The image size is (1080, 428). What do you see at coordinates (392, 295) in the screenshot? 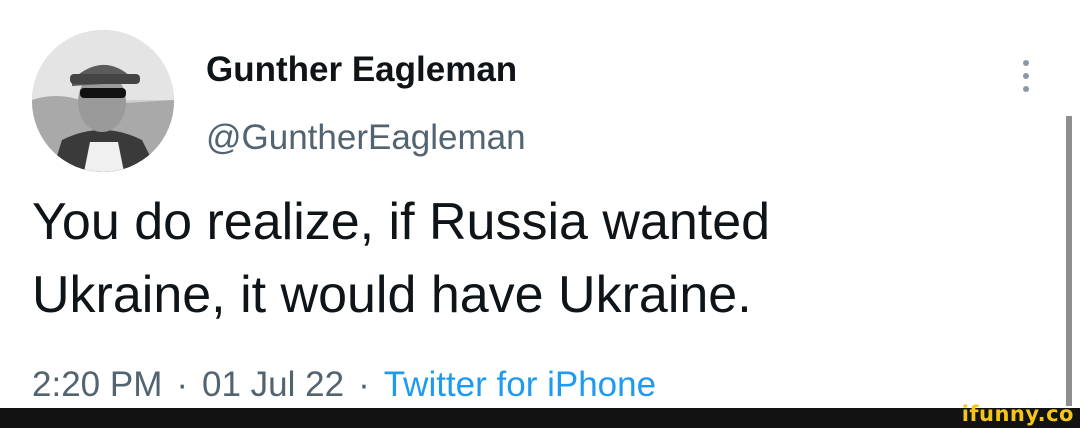
I see `tweet-text-line: Ukraine, it would have Ukraine.` at bounding box center [392, 295].